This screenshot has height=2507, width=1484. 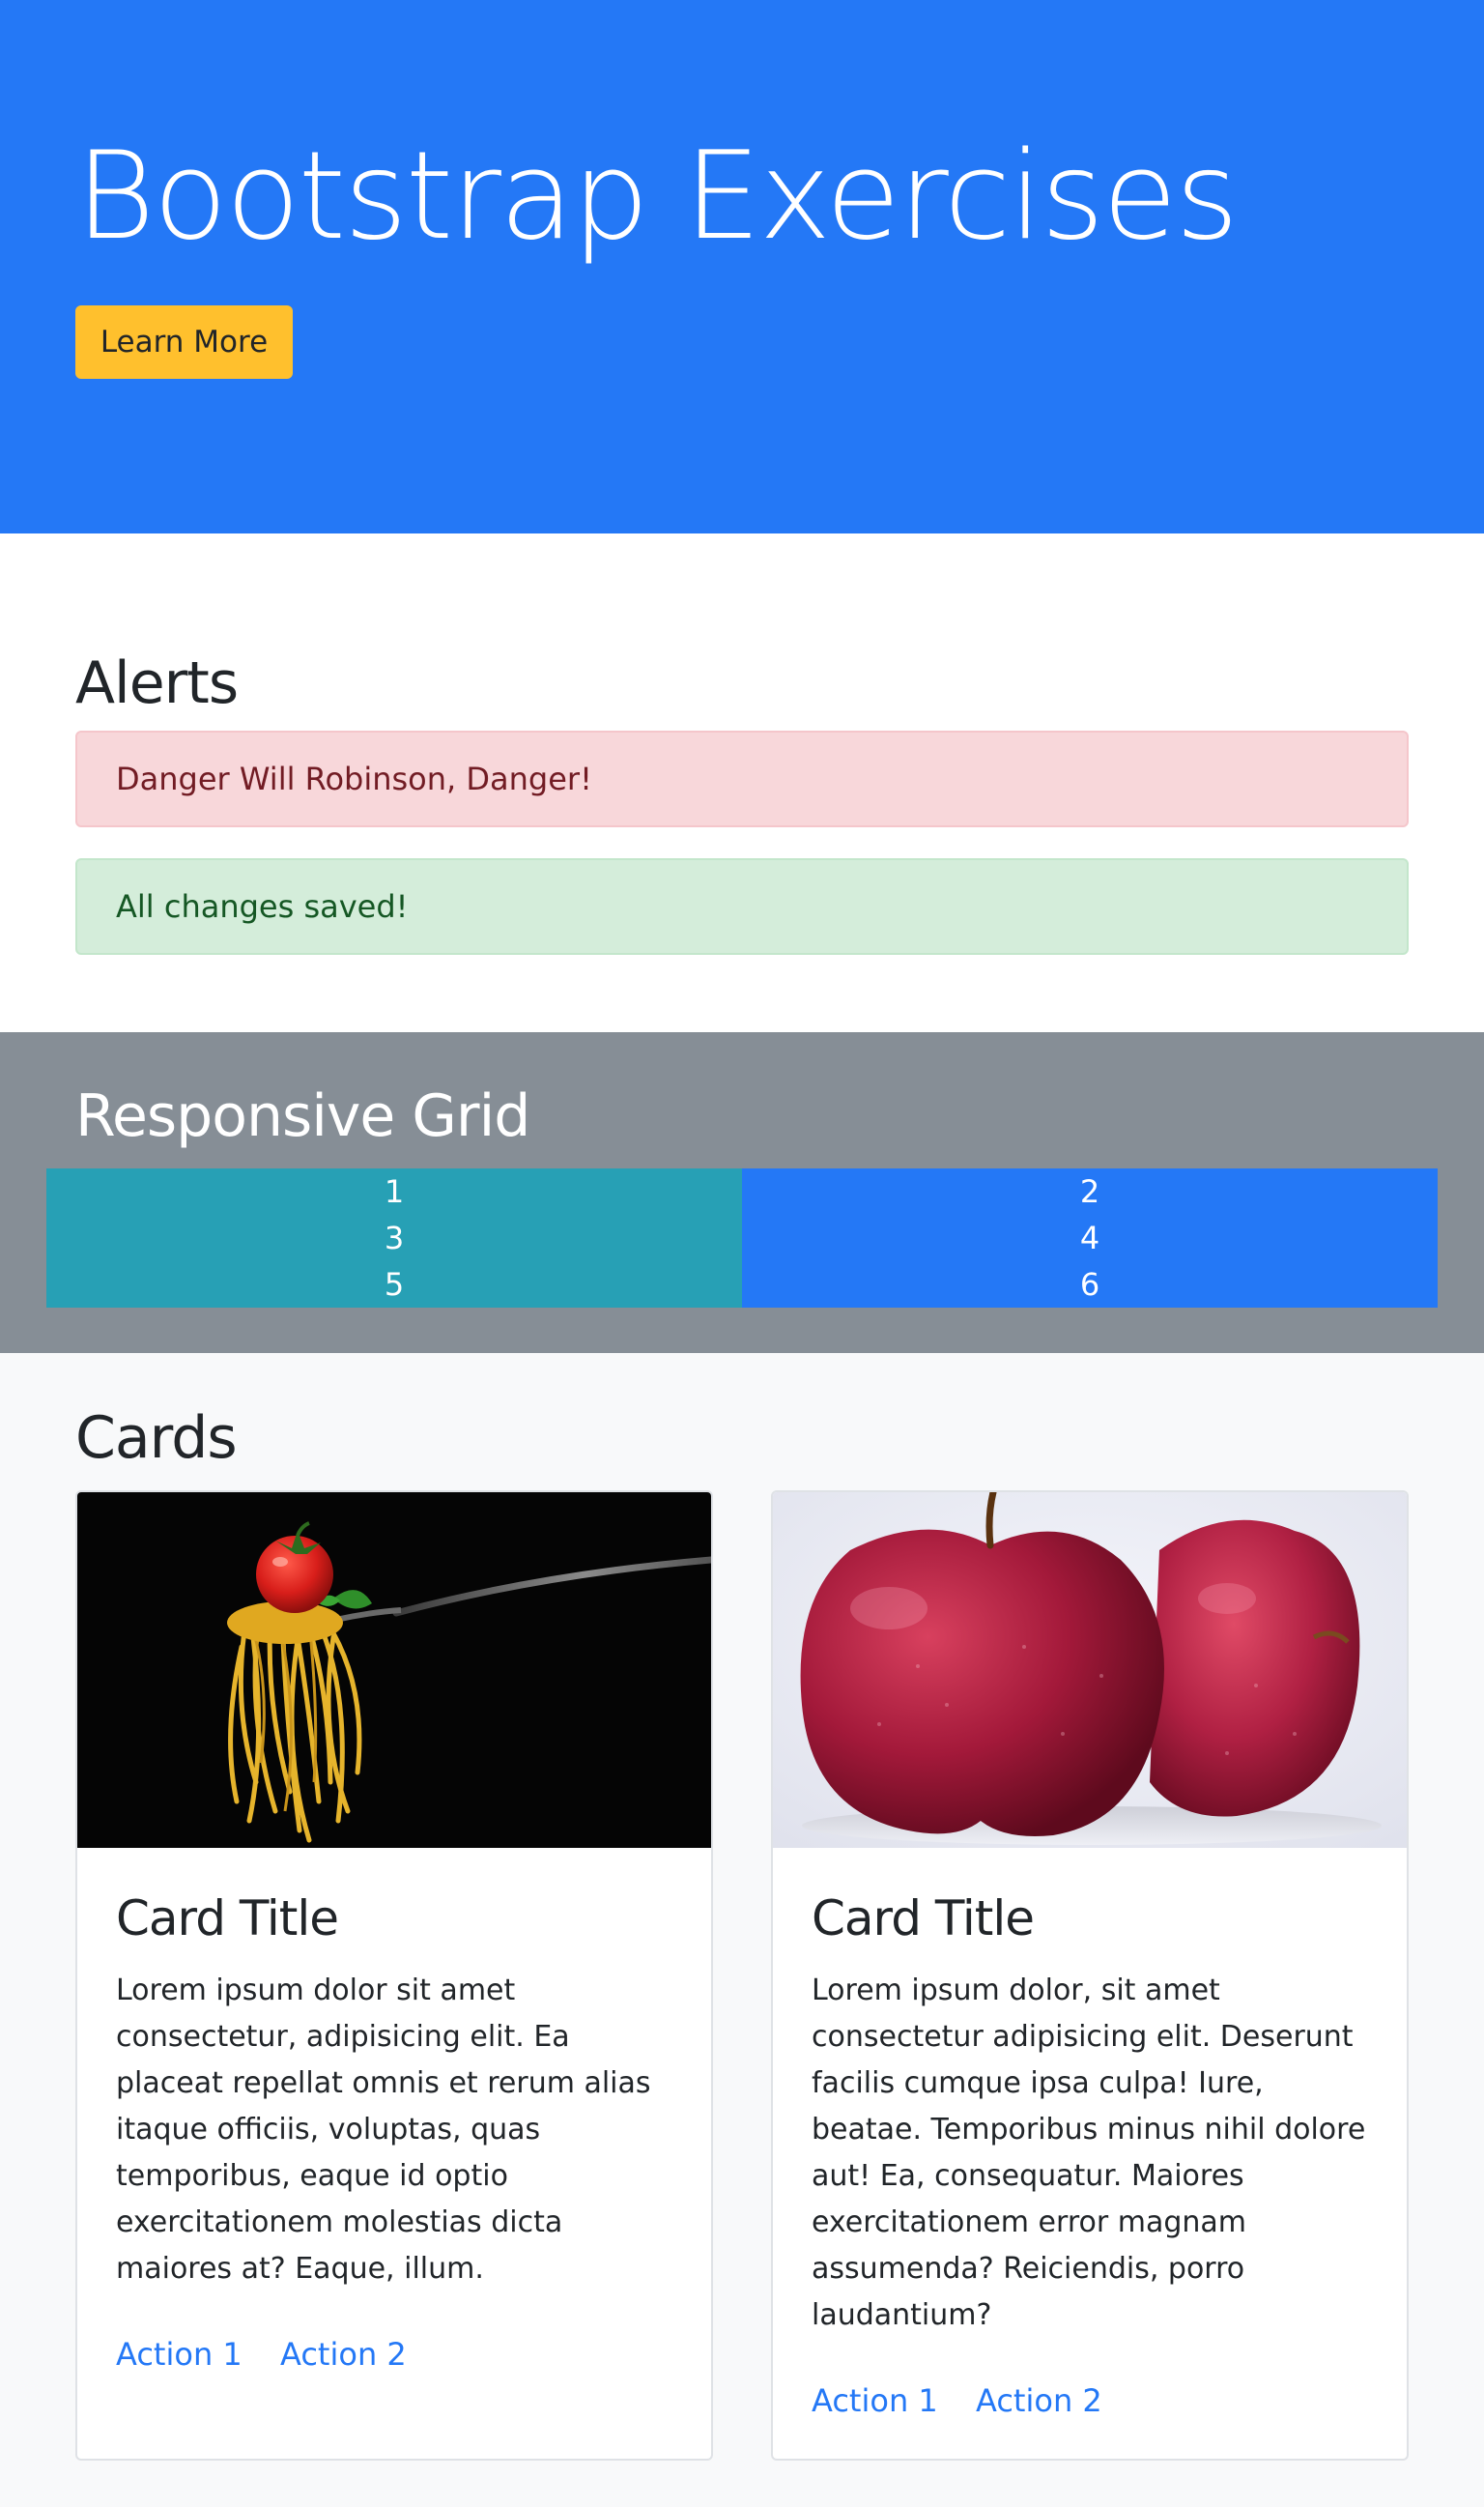 I want to click on danger-alert: Danger Will Robinson, Danger!, so click(x=742, y=779).